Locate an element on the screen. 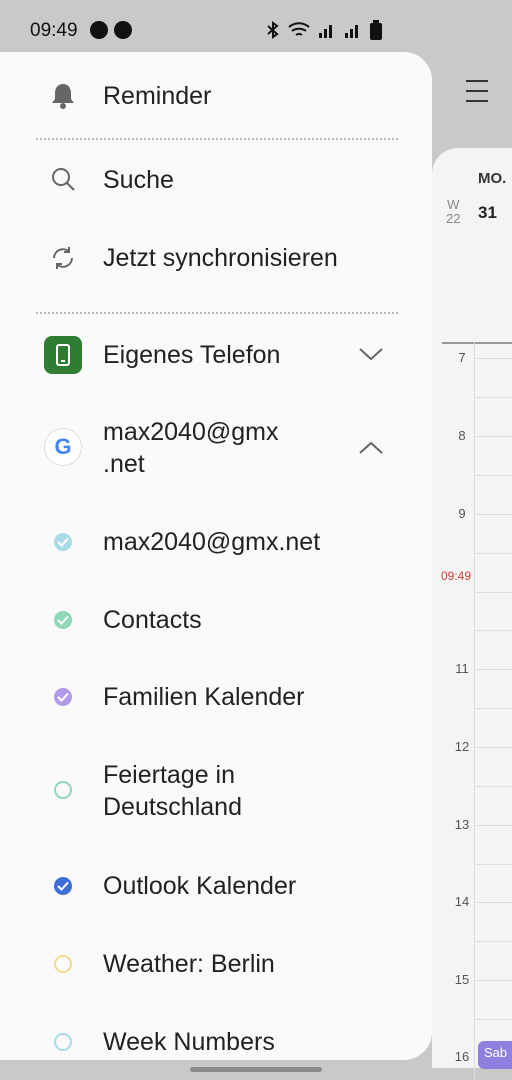 This screenshot has width=512, height=1080. calendar-item-label: max2040@gmx.net is located at coordinates (212, 542).